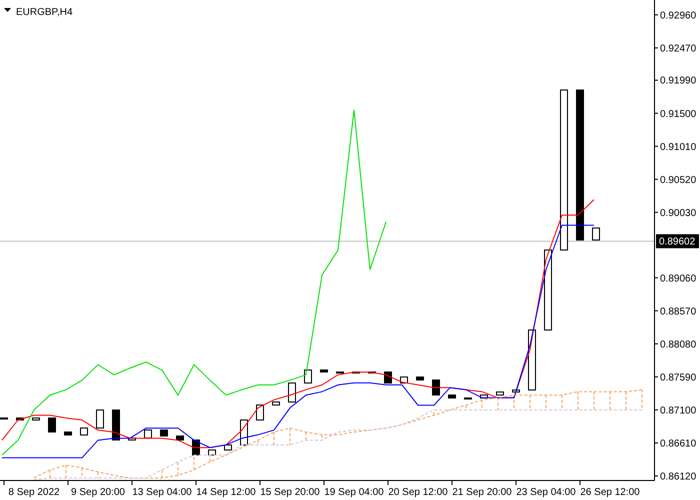 The width and height of the screenshot is (700, 500). Describe the element at coordinates (678, 378) in the screenshot. I see `axis-label: 0.87590` at that location.